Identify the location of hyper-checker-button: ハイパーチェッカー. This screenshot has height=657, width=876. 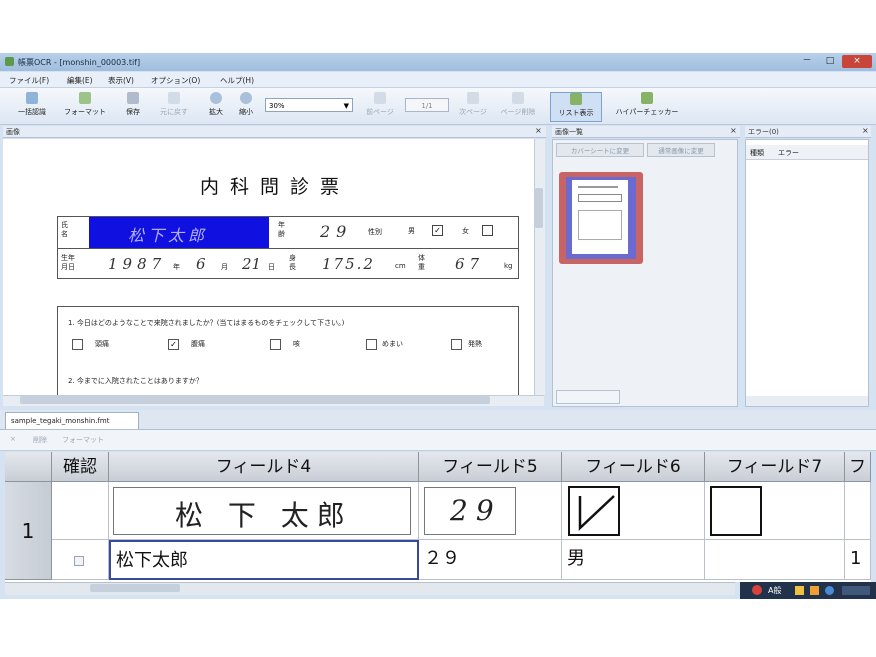
(647, 107).